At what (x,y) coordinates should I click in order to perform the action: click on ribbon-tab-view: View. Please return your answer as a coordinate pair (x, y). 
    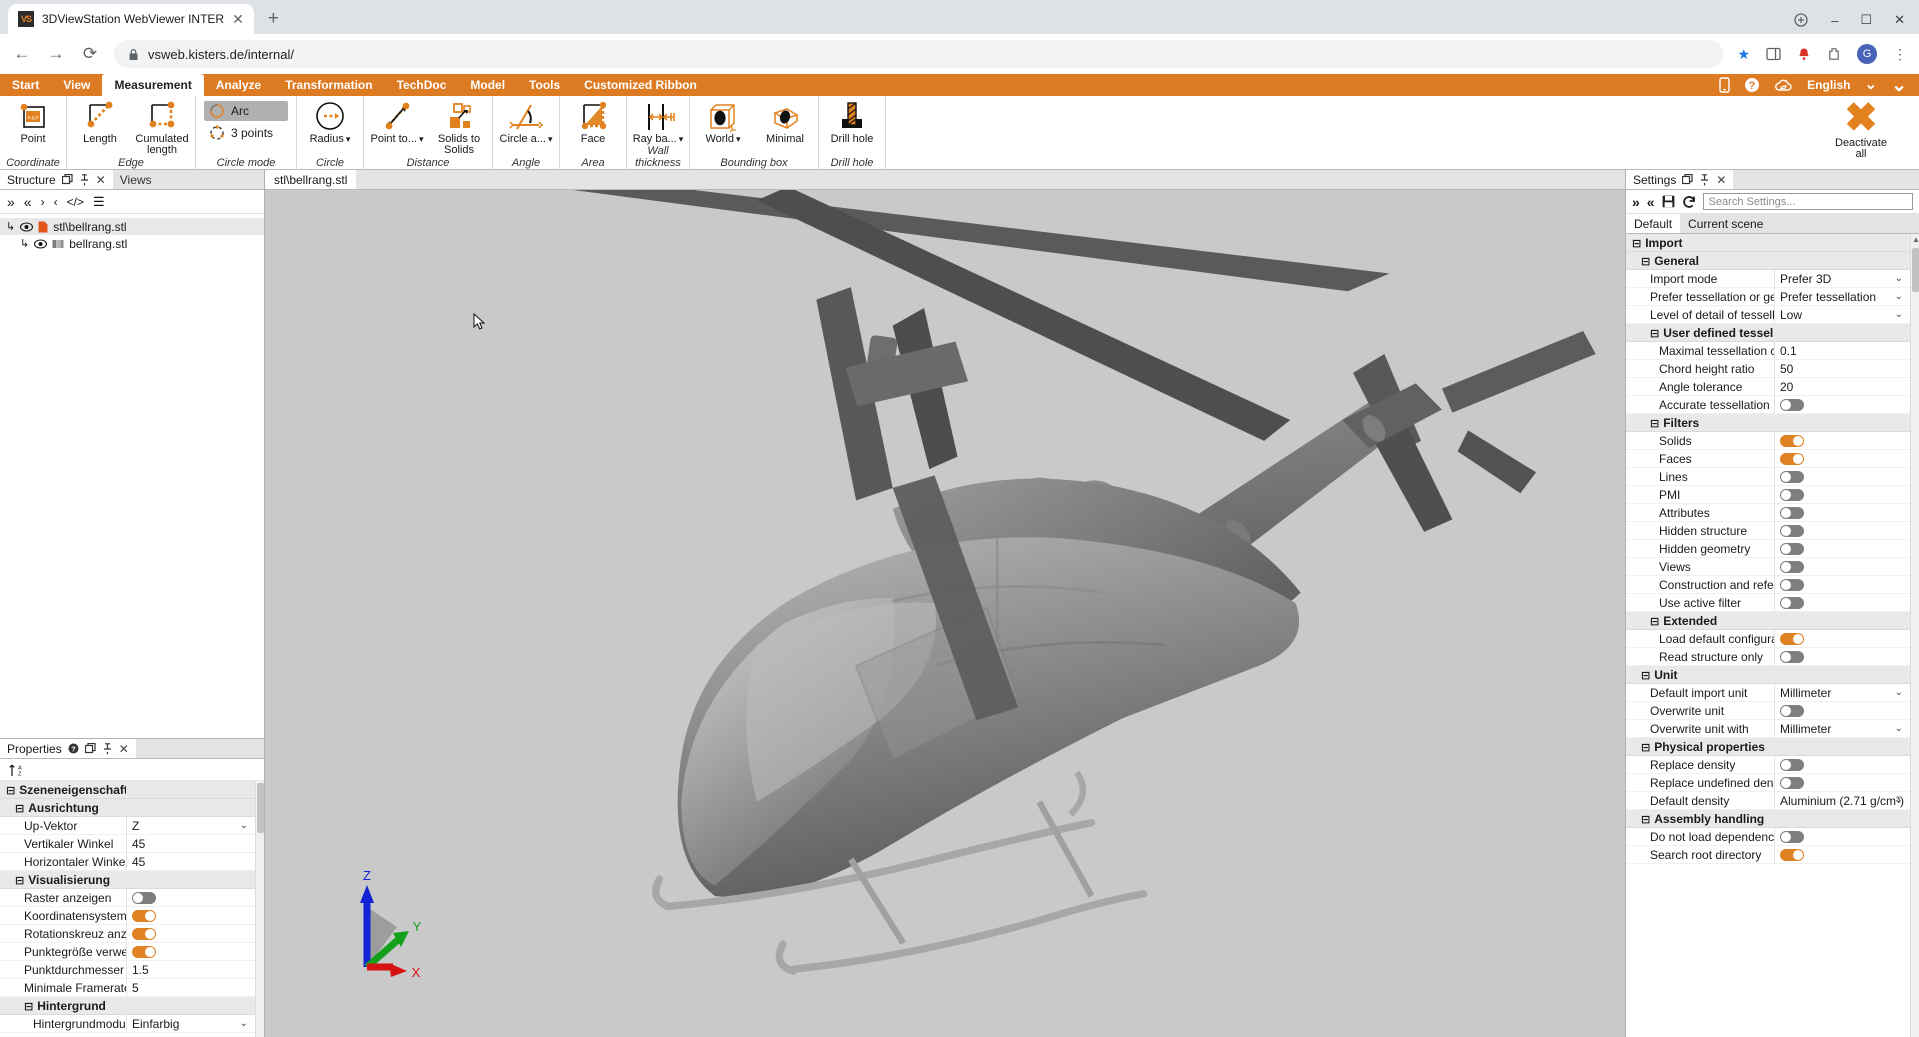
    Looking at the image, I should click on (76, 85).